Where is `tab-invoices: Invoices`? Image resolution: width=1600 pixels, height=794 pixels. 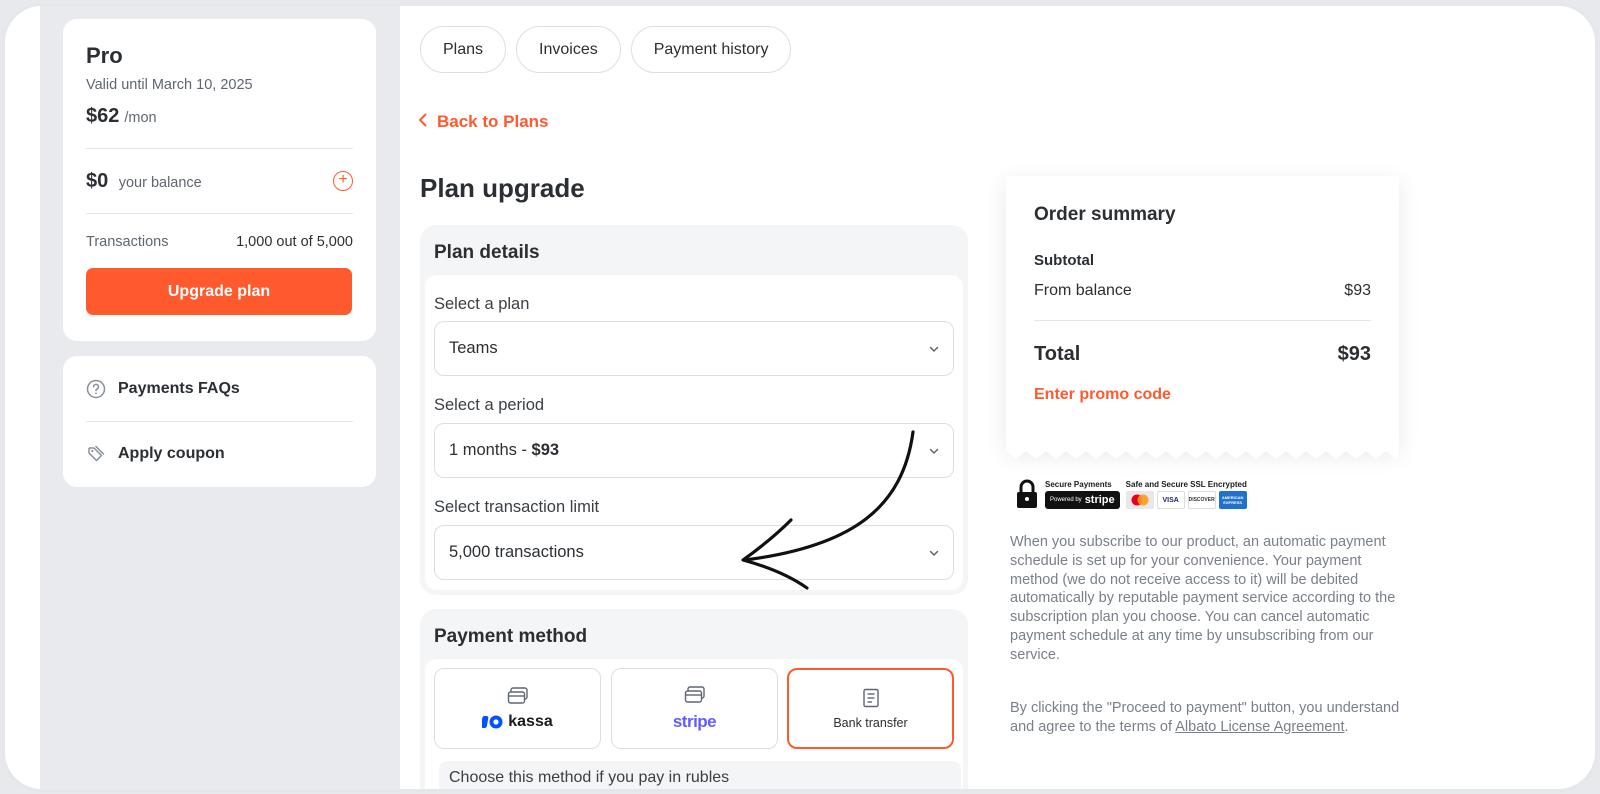 tab-invoices: Invoices is located at coordinates (568, 49).